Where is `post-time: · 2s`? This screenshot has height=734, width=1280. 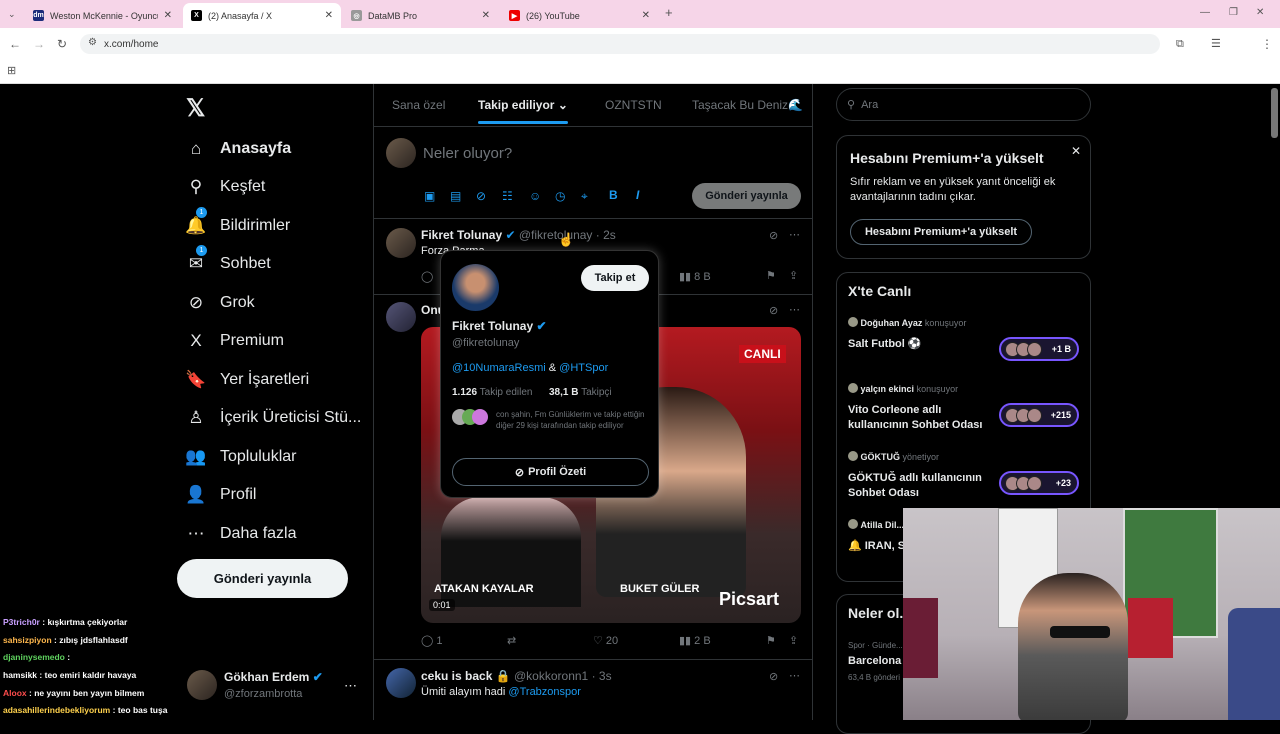 post-time: · 2s is located at coordinates (606, 235).